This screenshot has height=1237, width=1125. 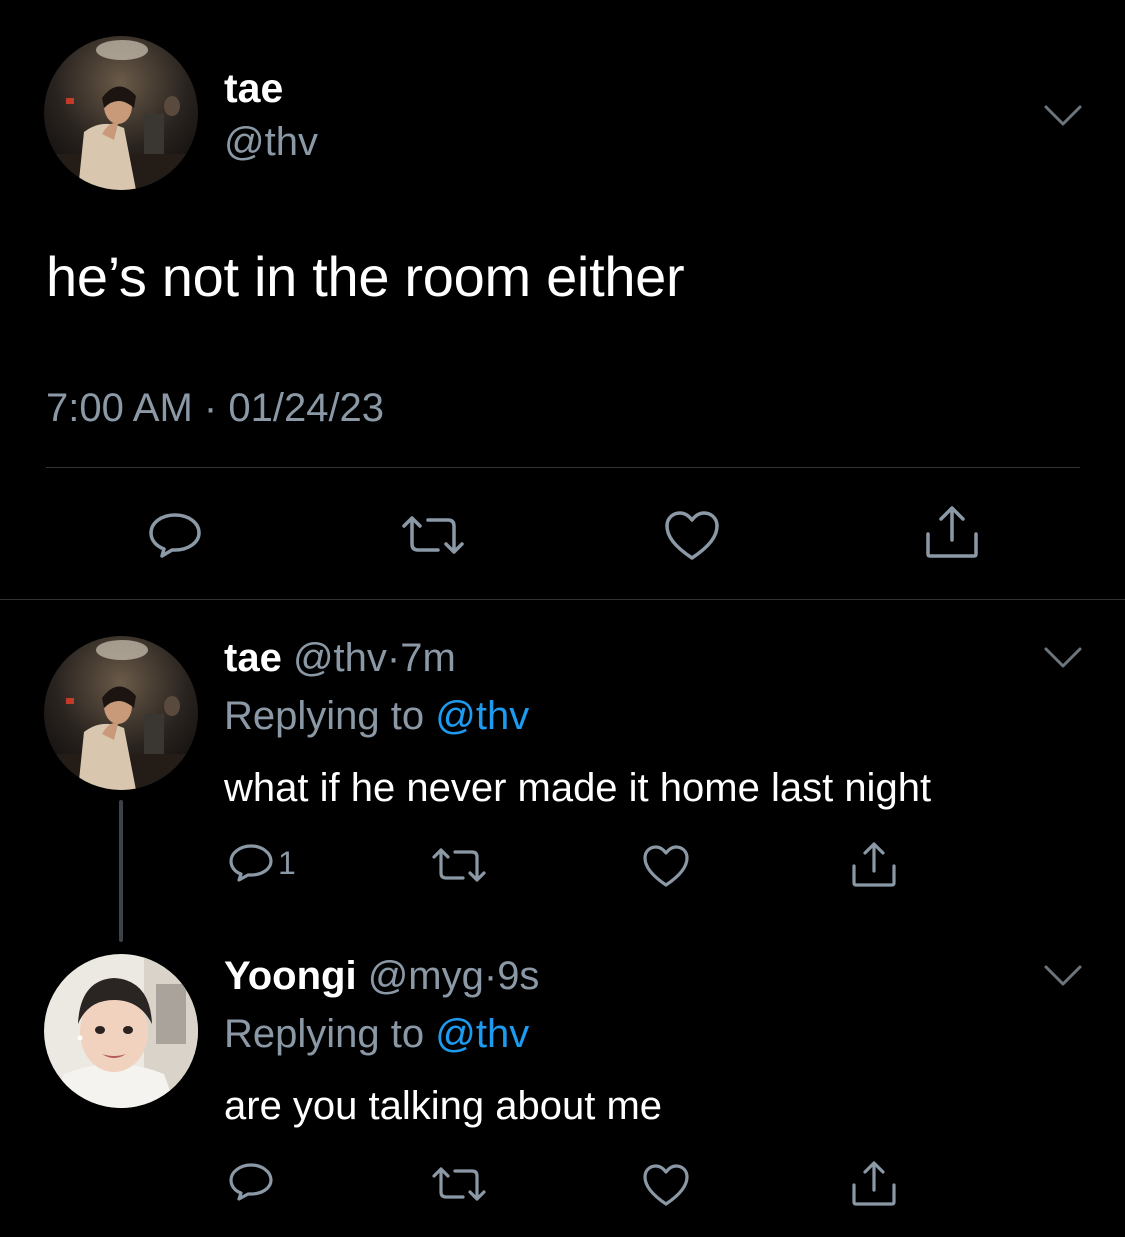 I want to click on reply-age: 9s, so click(x=518, y=976).